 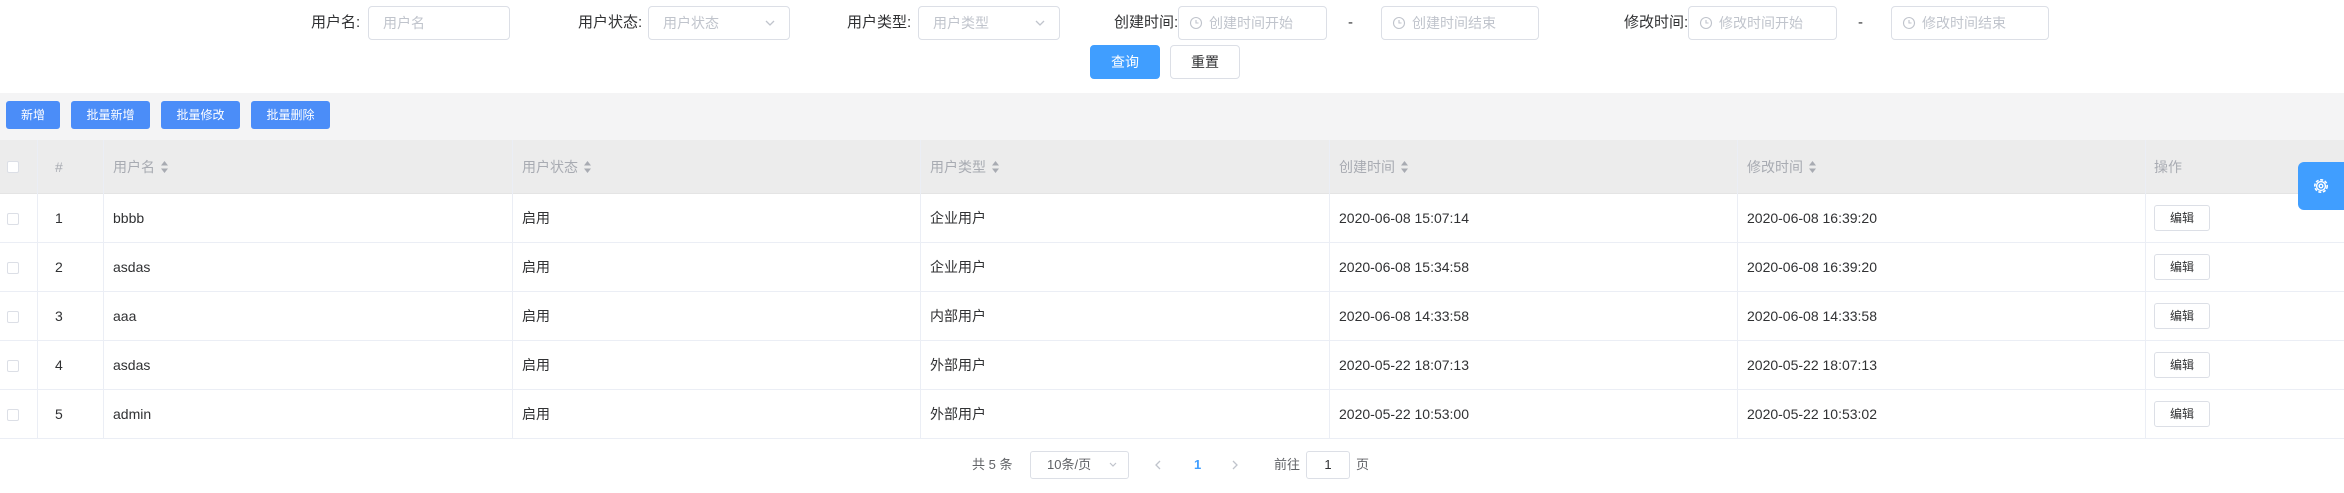 I want to click on status-select: 用户状态, so click(x=719, y=23).